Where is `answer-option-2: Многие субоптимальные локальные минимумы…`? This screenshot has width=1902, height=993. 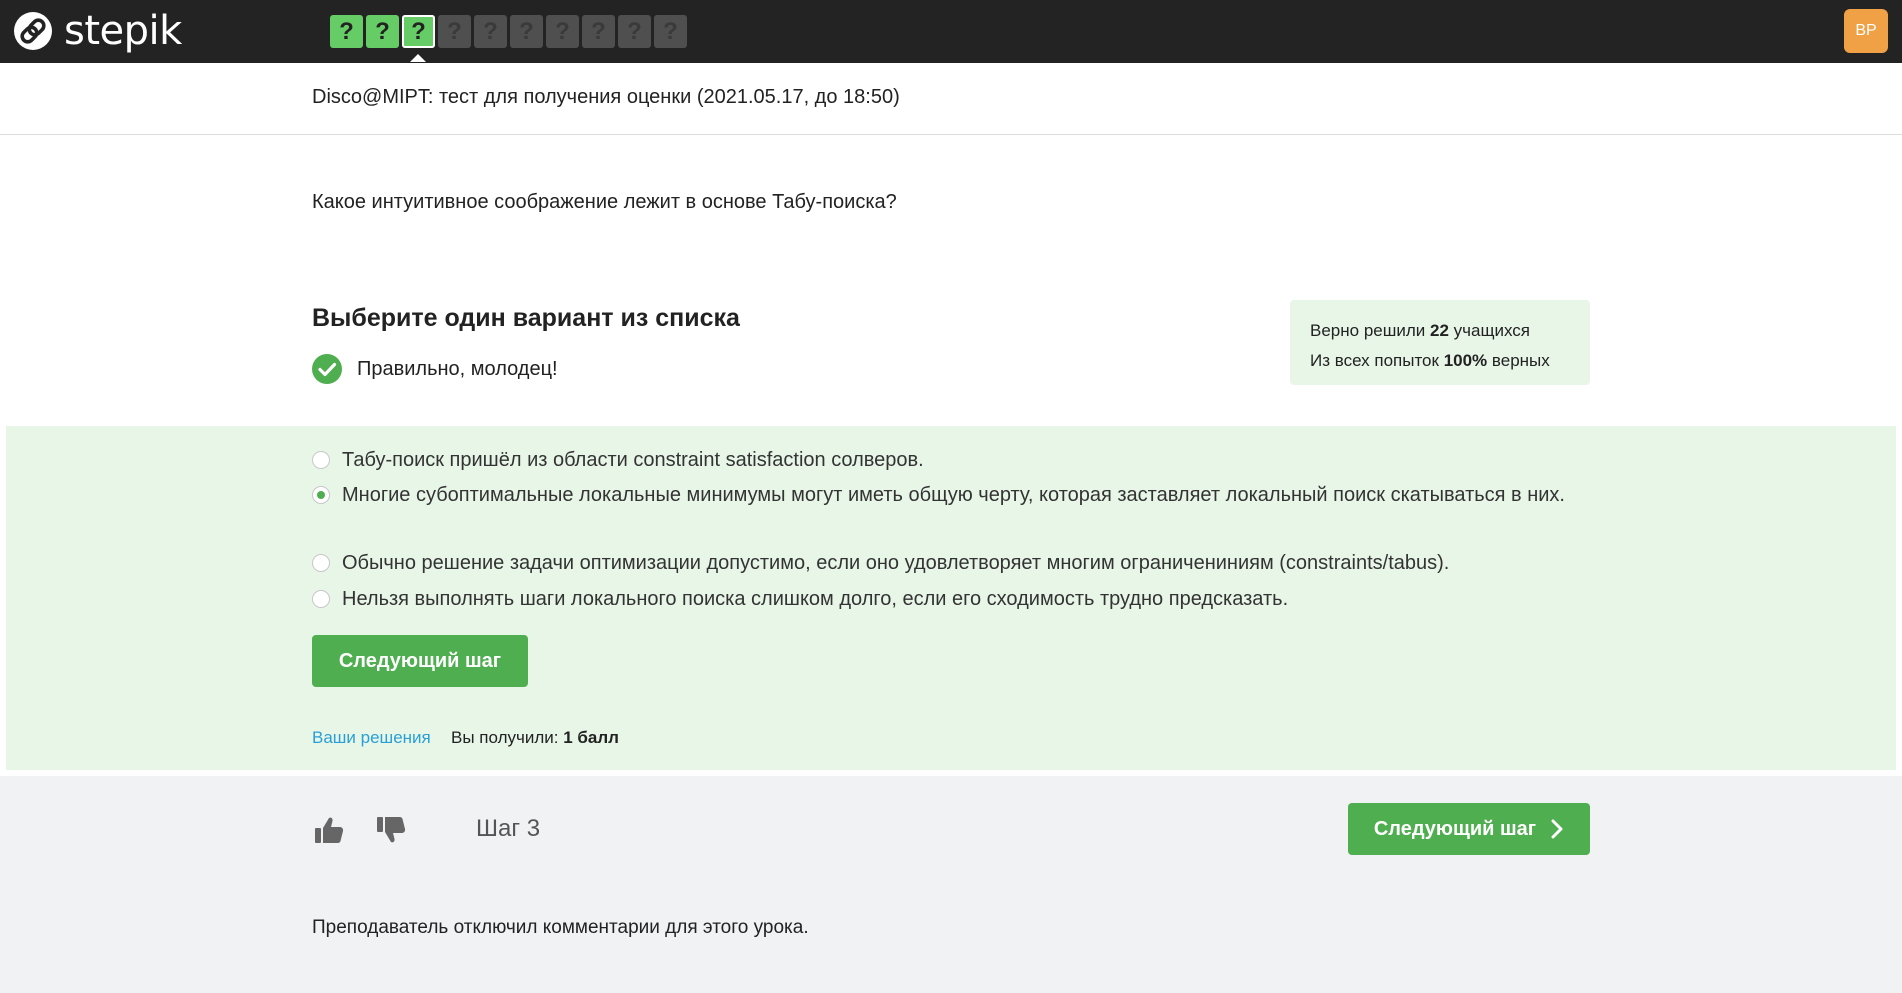 answer-option-2: Многие субоптимальные локальные минимумы… is located at coordinates (952, 495).